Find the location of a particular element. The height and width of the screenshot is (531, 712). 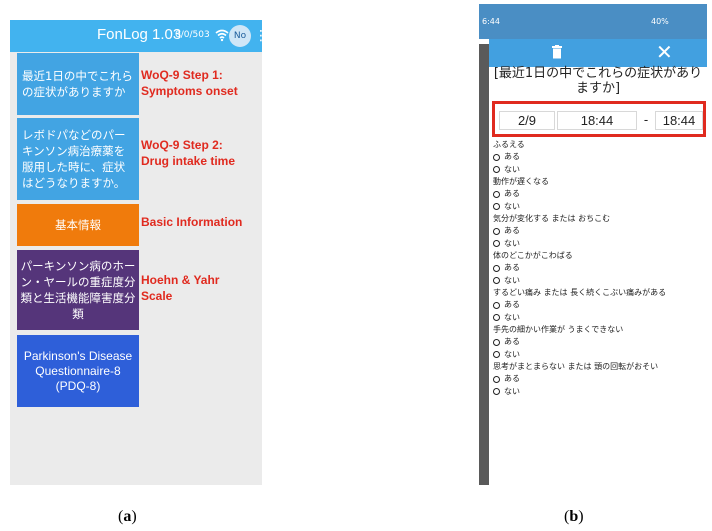

status-bar: 6:44 40% is located at coordinates (593, 21).